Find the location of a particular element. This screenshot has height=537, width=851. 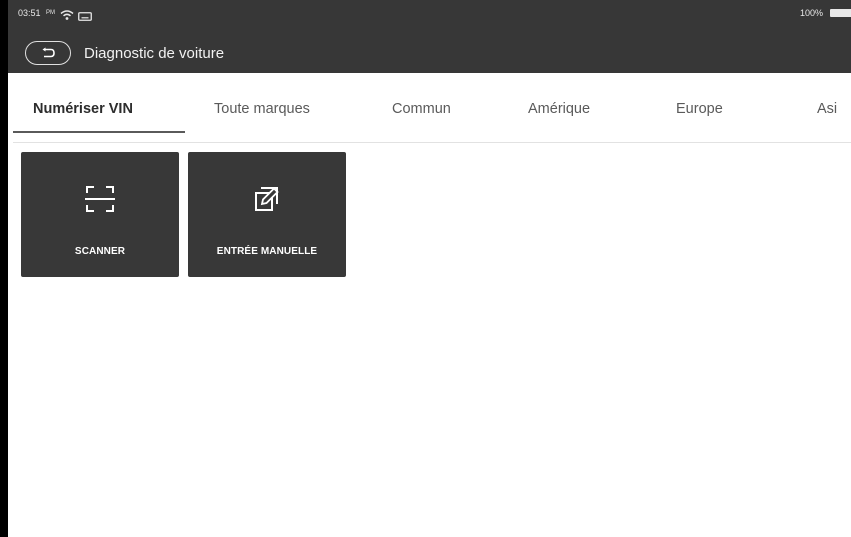

tab-europe: Europe is located at coordinates (699, 109).